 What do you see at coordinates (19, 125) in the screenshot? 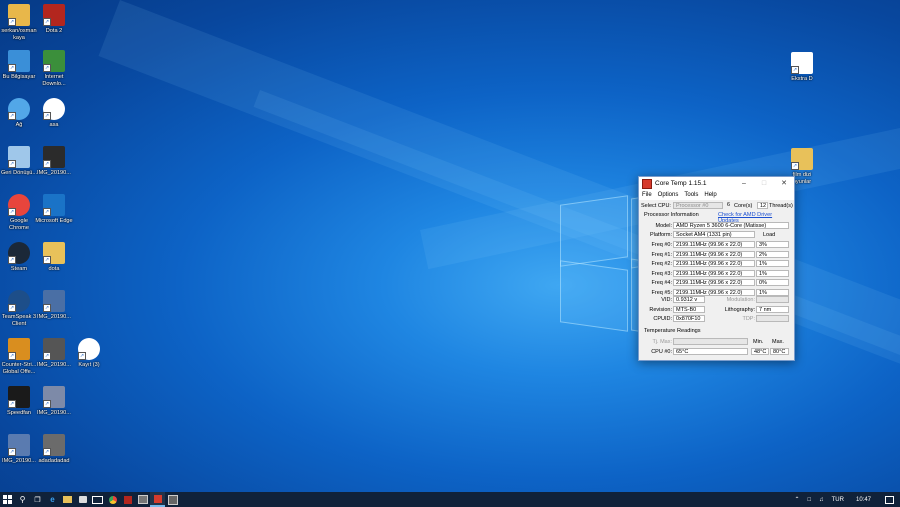
I see `desktop-icon-label: Ağ` at bounding box center [19, 125].